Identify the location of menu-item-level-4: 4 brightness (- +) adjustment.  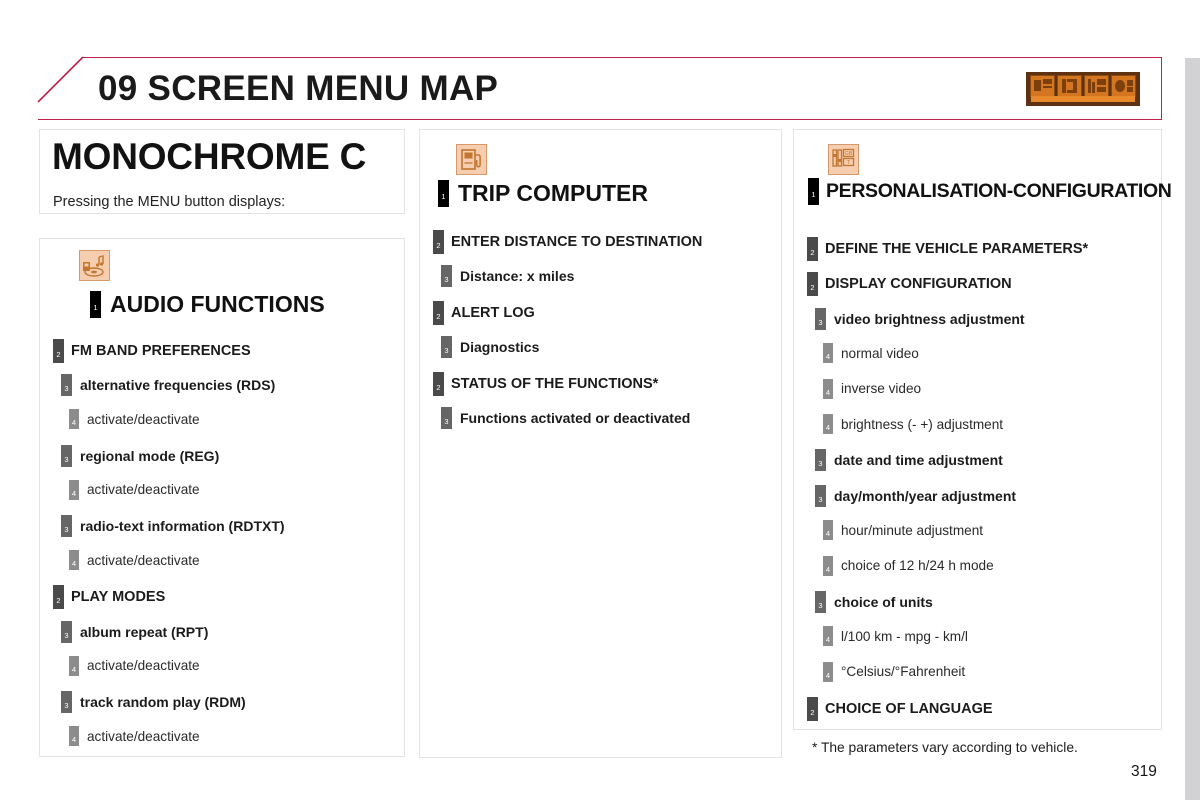
(913, 424).